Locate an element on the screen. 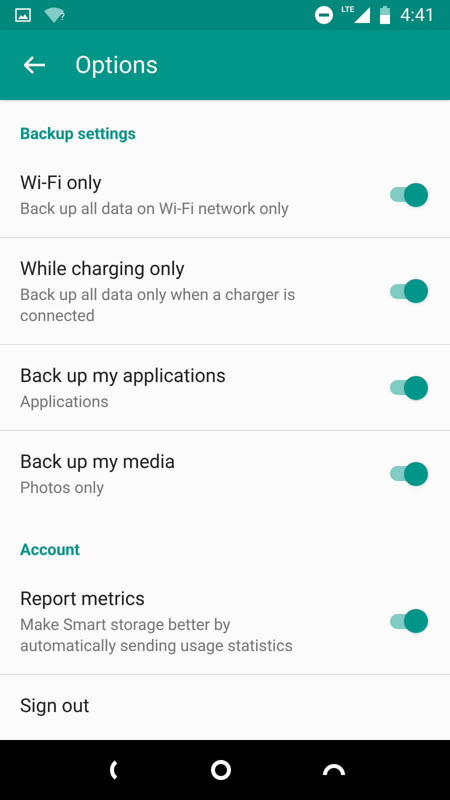 This screenshot has height=800, width=450. status-time: 4:41 is located at coordinates (417, 16).